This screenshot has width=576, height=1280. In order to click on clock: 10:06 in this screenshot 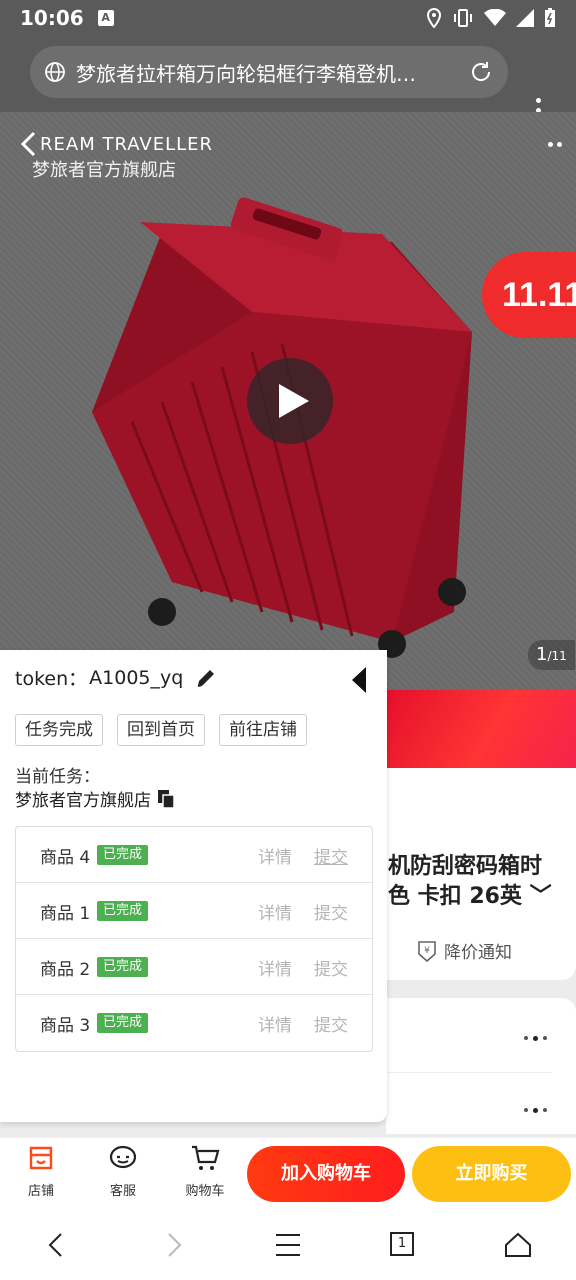, I will do `click(52, 18)`.